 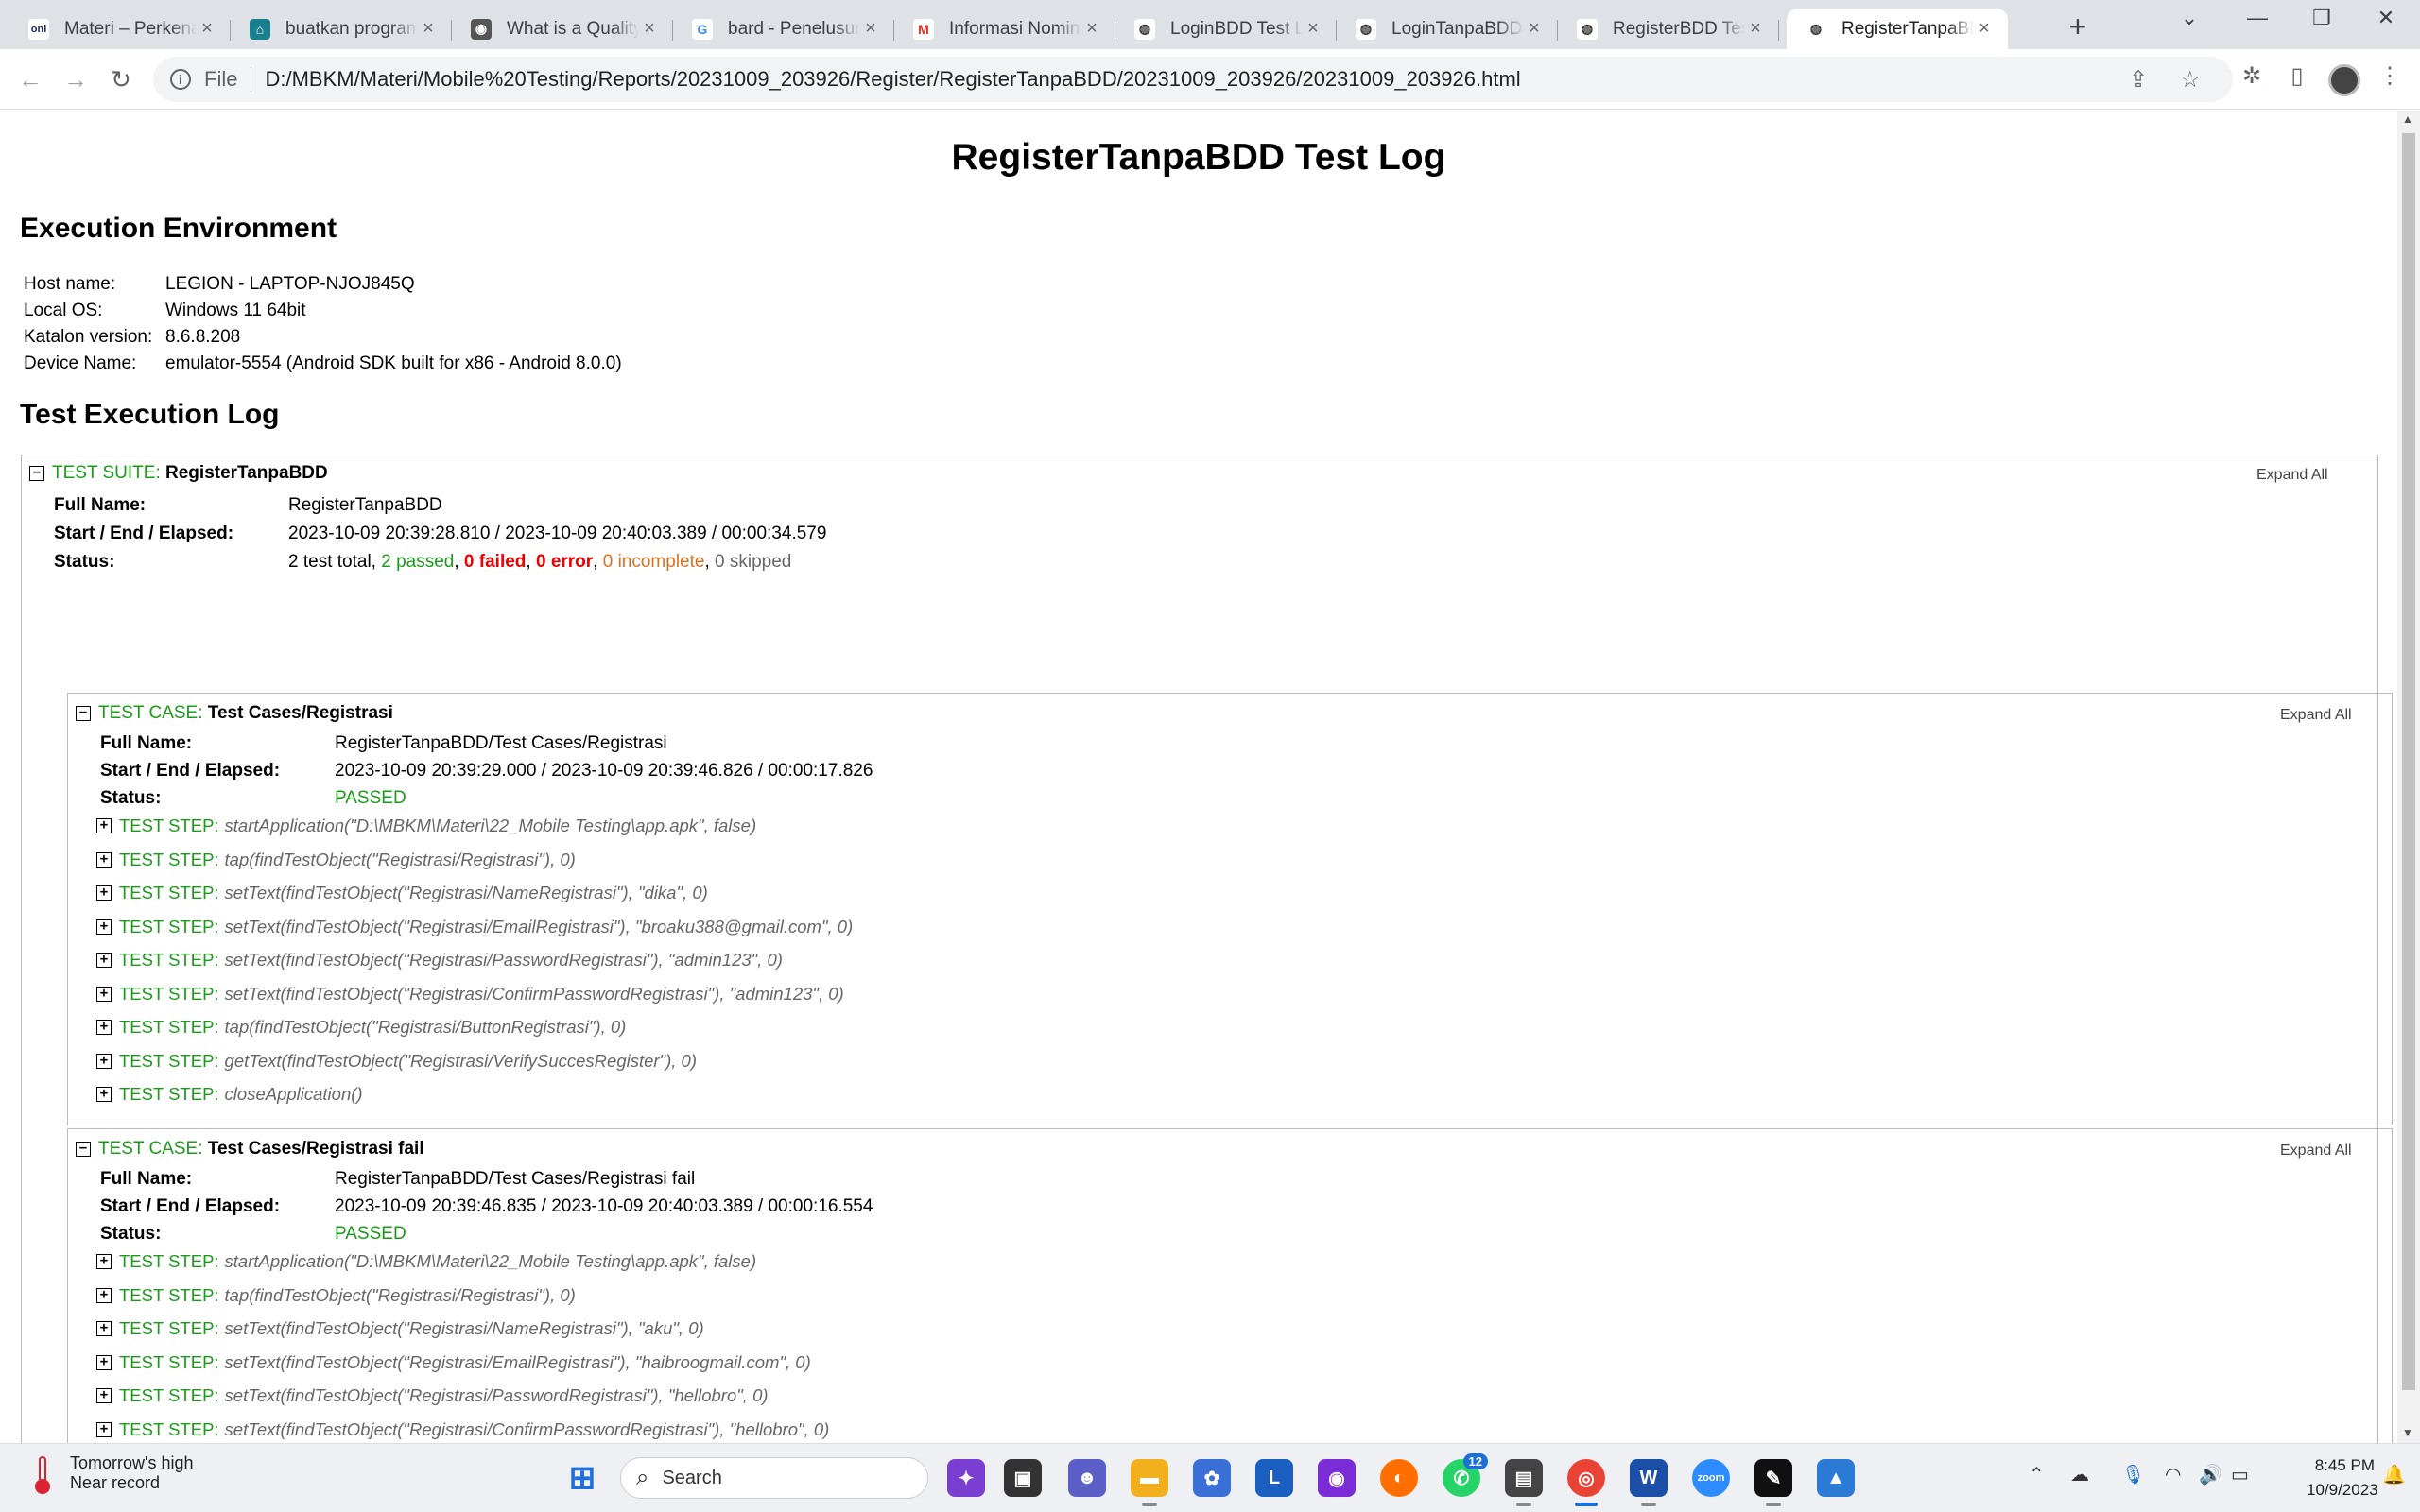 I want to click on menu-icon: ⋮, so click(x=2390, y=76).